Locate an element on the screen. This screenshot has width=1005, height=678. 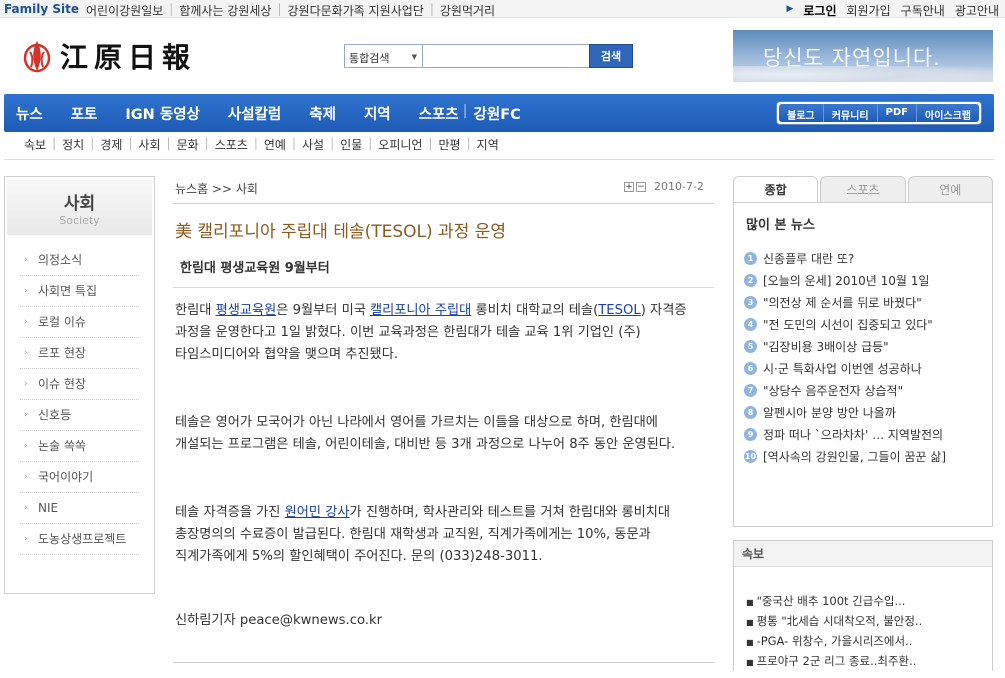
section-menu-item: › NIE is located at coordinates (79, 508).